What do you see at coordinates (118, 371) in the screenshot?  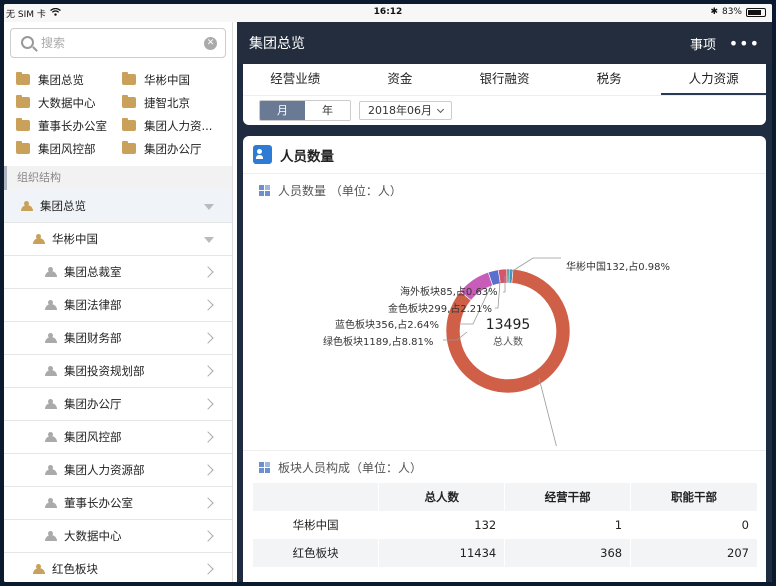 I see `tree-item: 集团投资规划部` at bounding box center [118, 371].